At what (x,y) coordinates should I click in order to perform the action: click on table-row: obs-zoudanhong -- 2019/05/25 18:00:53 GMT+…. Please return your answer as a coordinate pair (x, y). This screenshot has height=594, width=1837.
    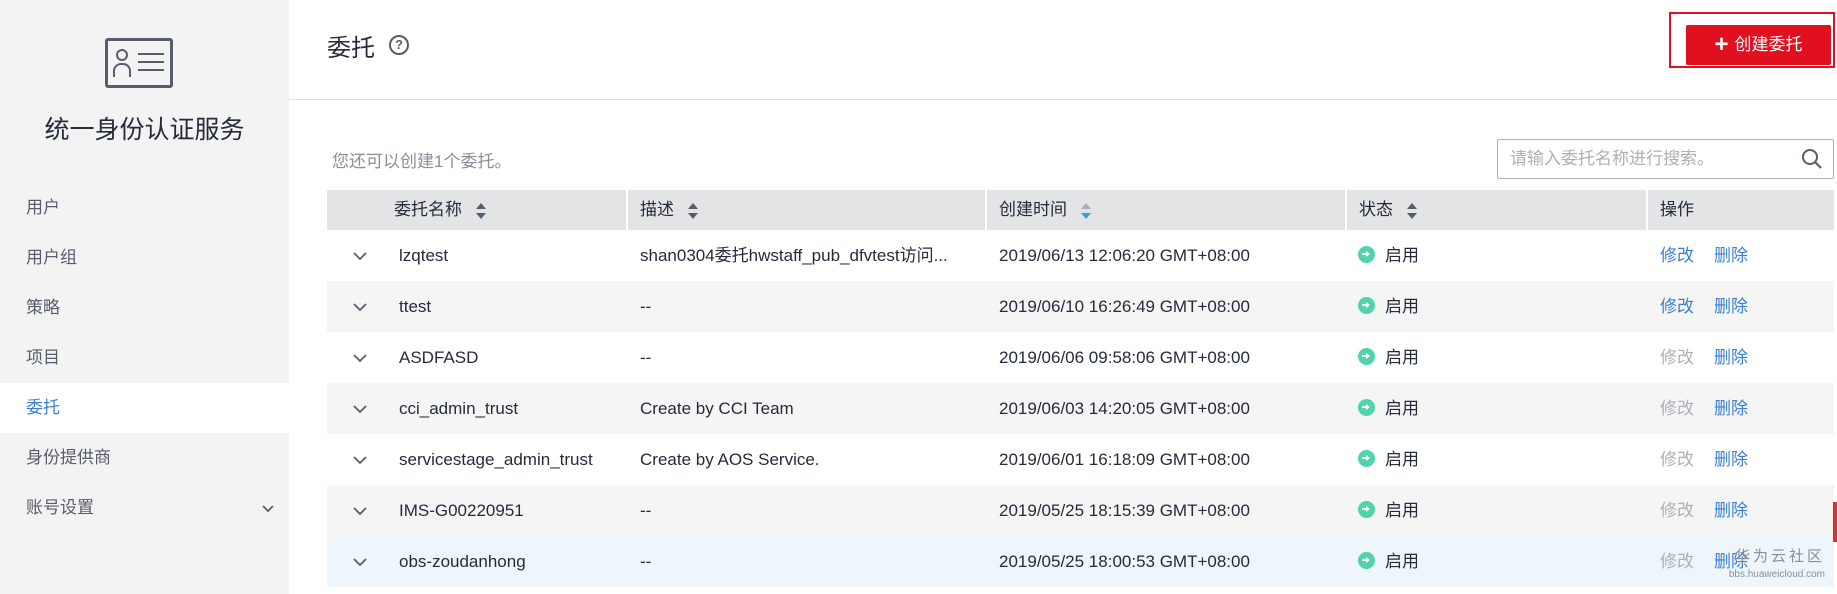
    Looking at the image, I should click on (1080, 561).